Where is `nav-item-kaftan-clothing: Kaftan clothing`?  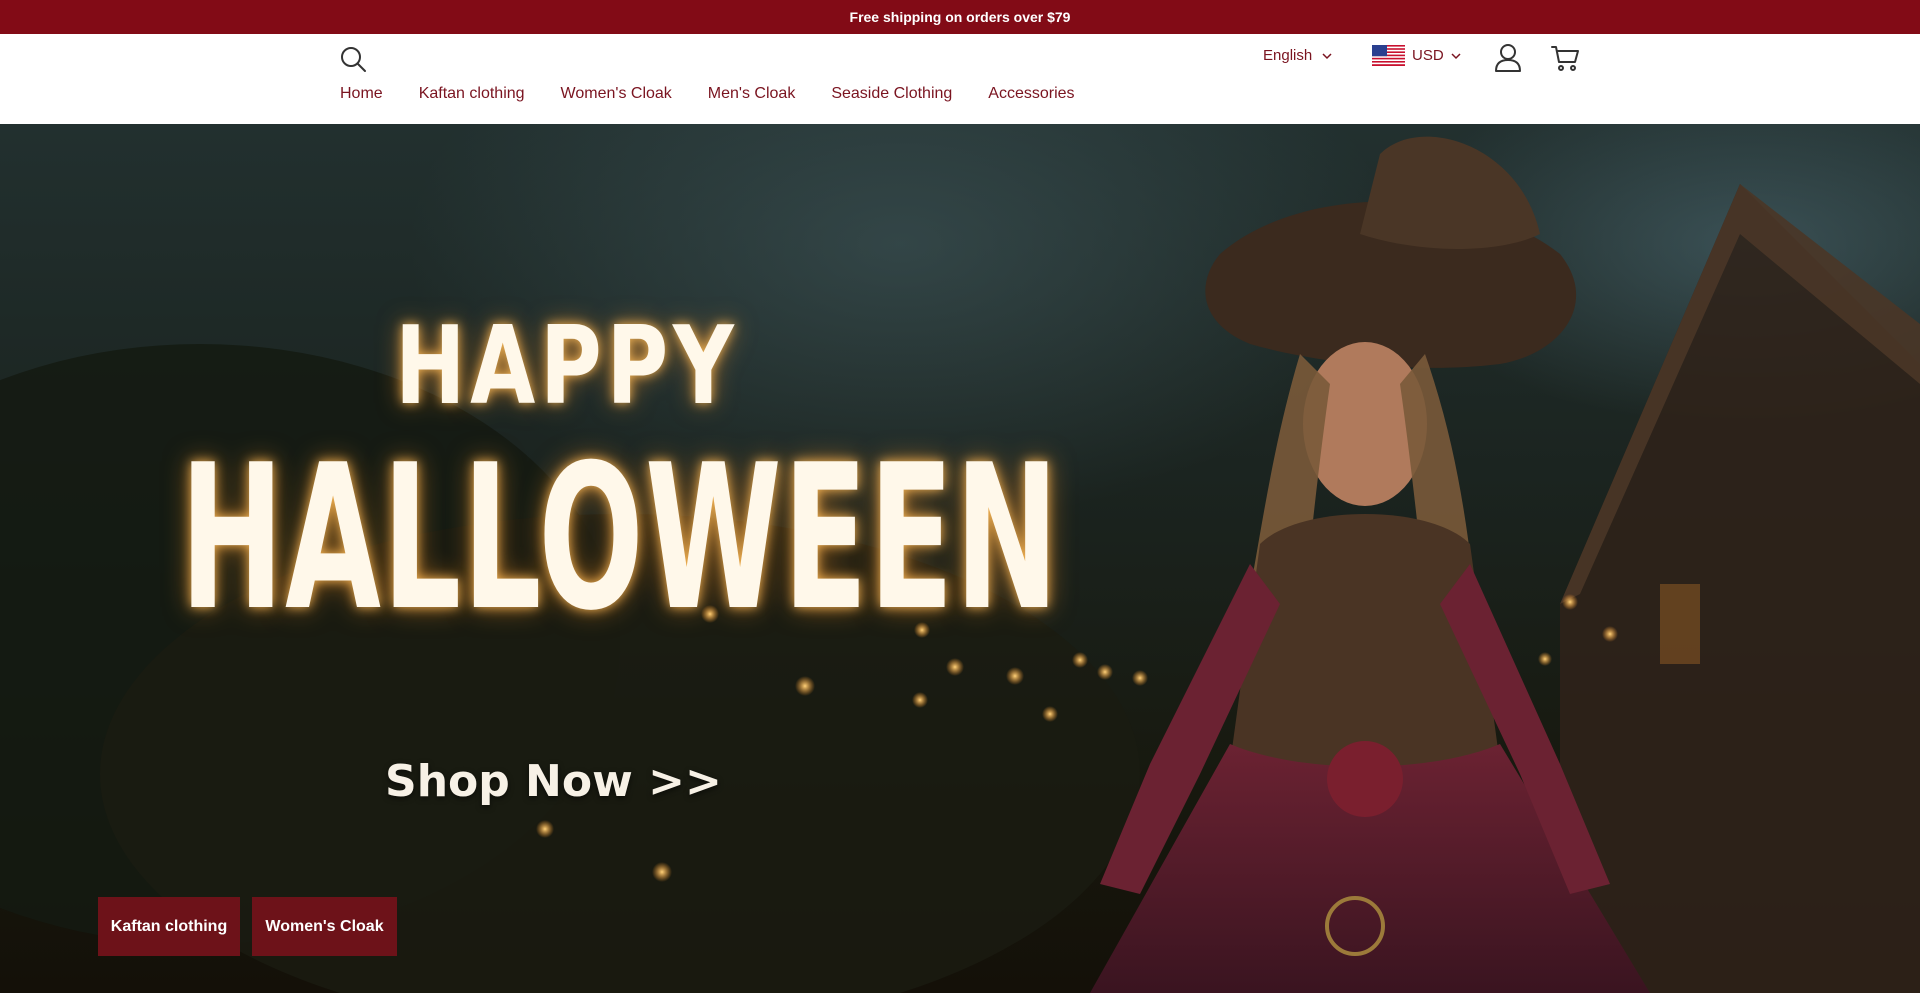
nav-item-kaftan-clothing: Kaftan clothing is located at coordinates (472, 94).